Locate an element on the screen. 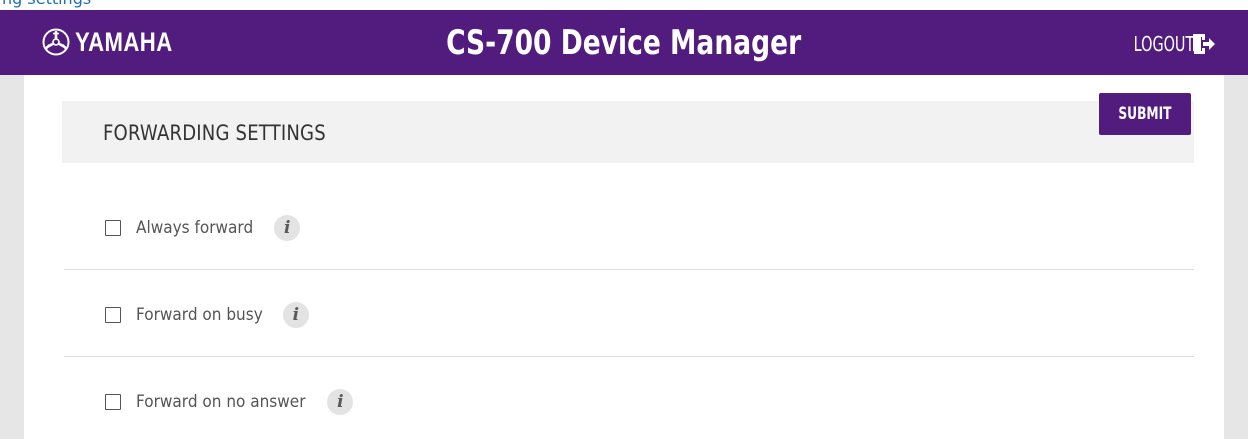  logout-label: LOGOUT is located at coordinates (1163, 44).